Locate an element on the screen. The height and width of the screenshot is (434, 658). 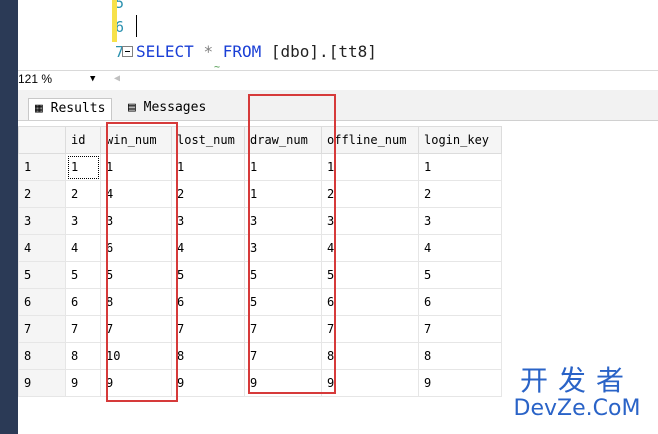
sql-keyword: FROM is located at coordinates (242, 51).